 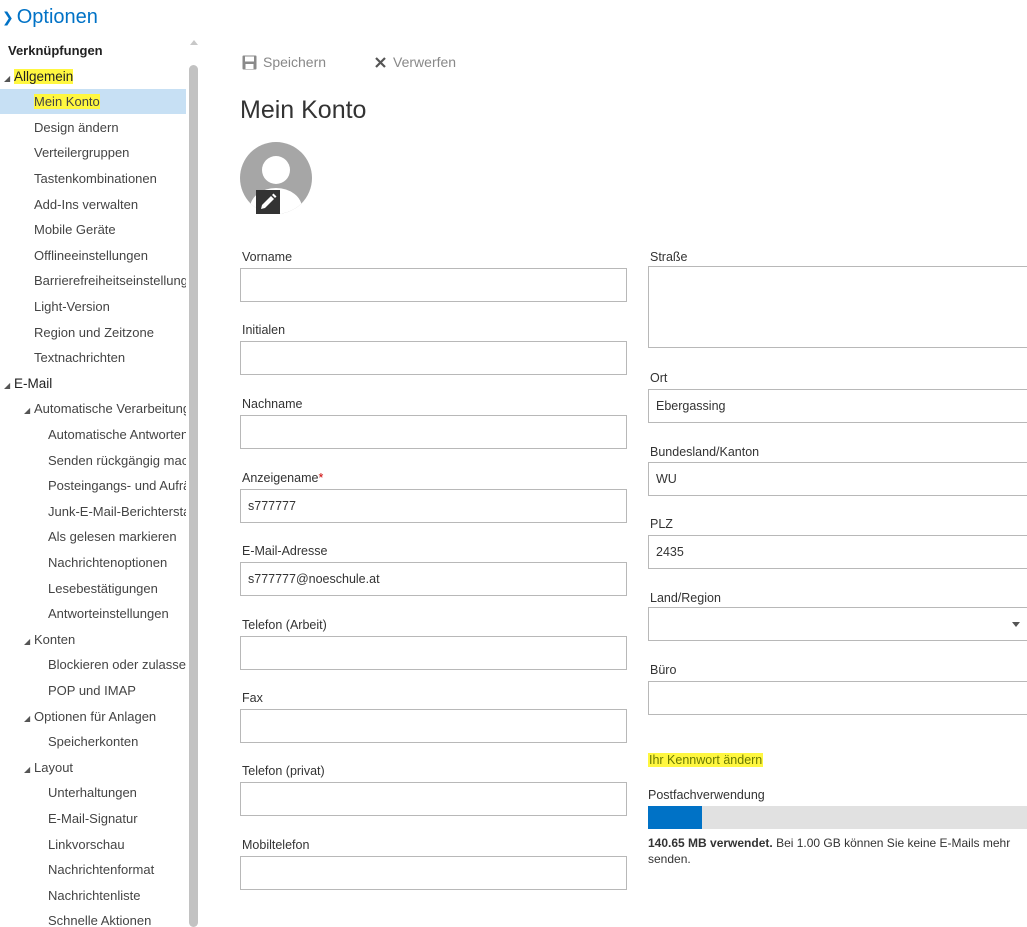 What do you see at coordinates (433, 799) in the screenshot?
I see `home-phone-field` at bounding box center [433, 799].